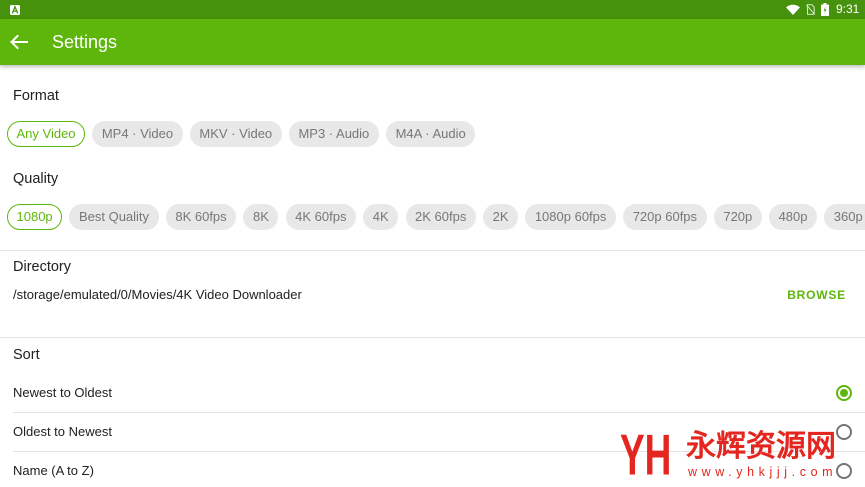 The height and width of the screenshot is (487, 865). I want to click on quality-label: Quality, so click(36, 179).